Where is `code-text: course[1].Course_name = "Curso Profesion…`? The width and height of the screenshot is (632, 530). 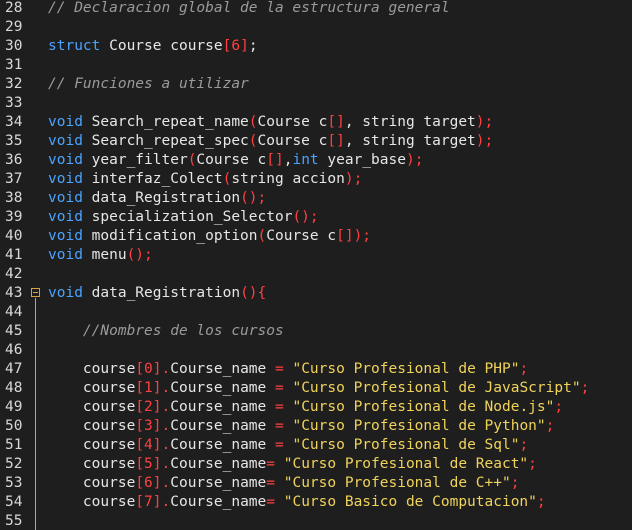
code-text: course[1].Course_name = "Curso Profesion… is located at coordinates (318, 388).